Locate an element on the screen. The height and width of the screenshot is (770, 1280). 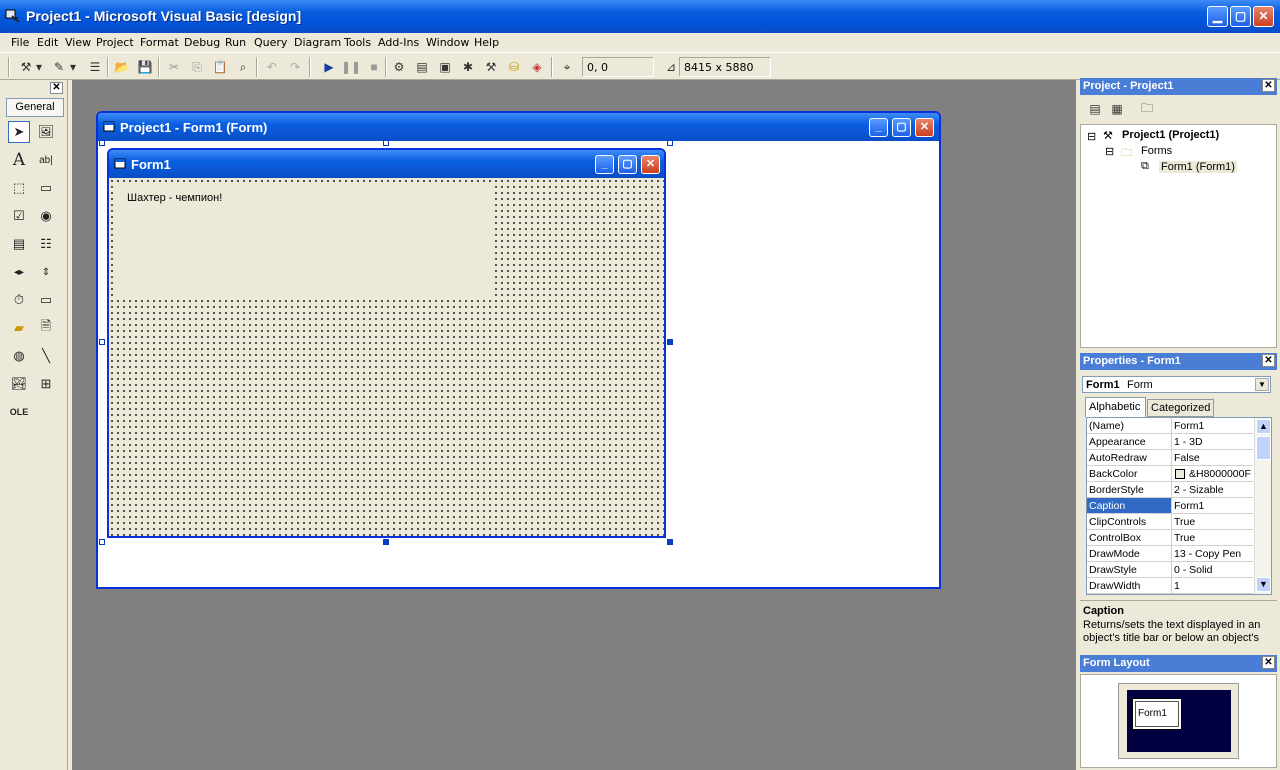
picturebox-tool-icon: 🖼 is located at coordinates (46, 132).